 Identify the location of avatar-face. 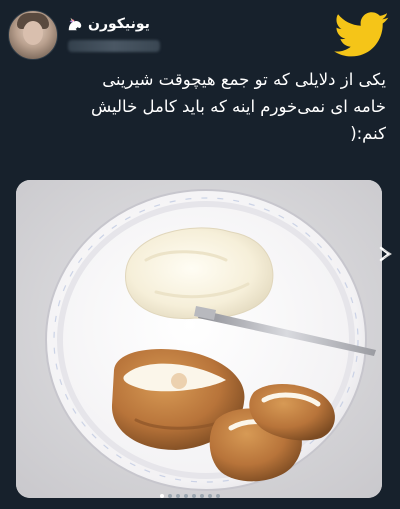
(33, 33).